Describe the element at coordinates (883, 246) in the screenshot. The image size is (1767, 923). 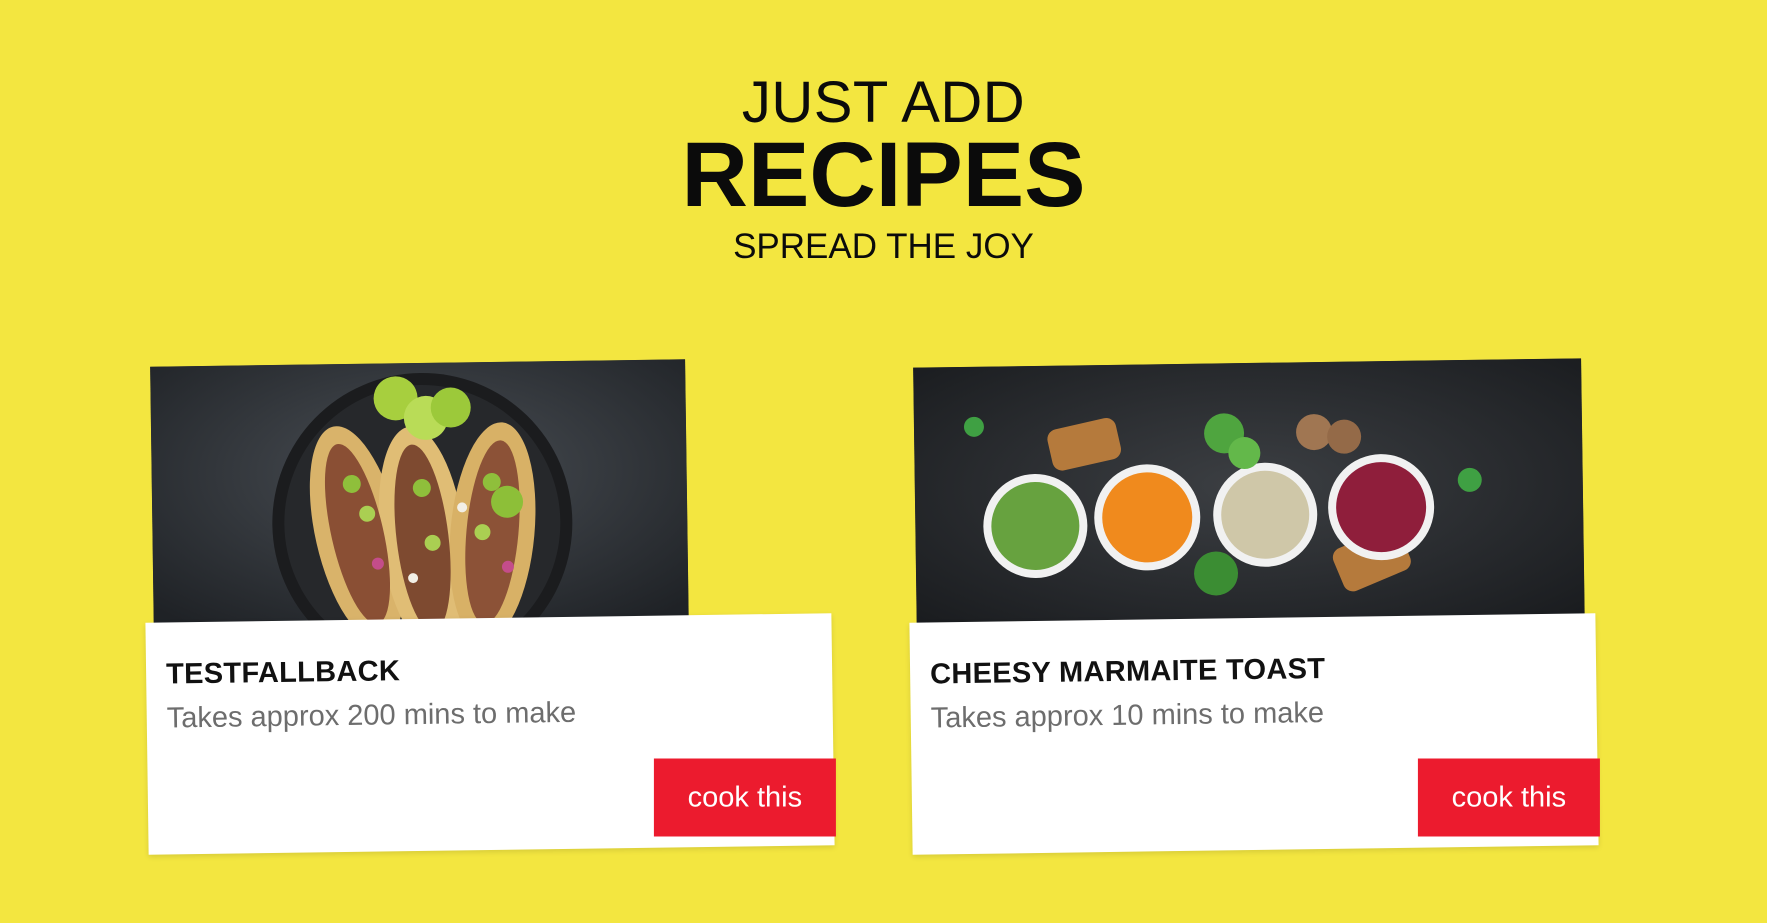
I see `hero-tagline: SPREAD THE JOY` at that location.